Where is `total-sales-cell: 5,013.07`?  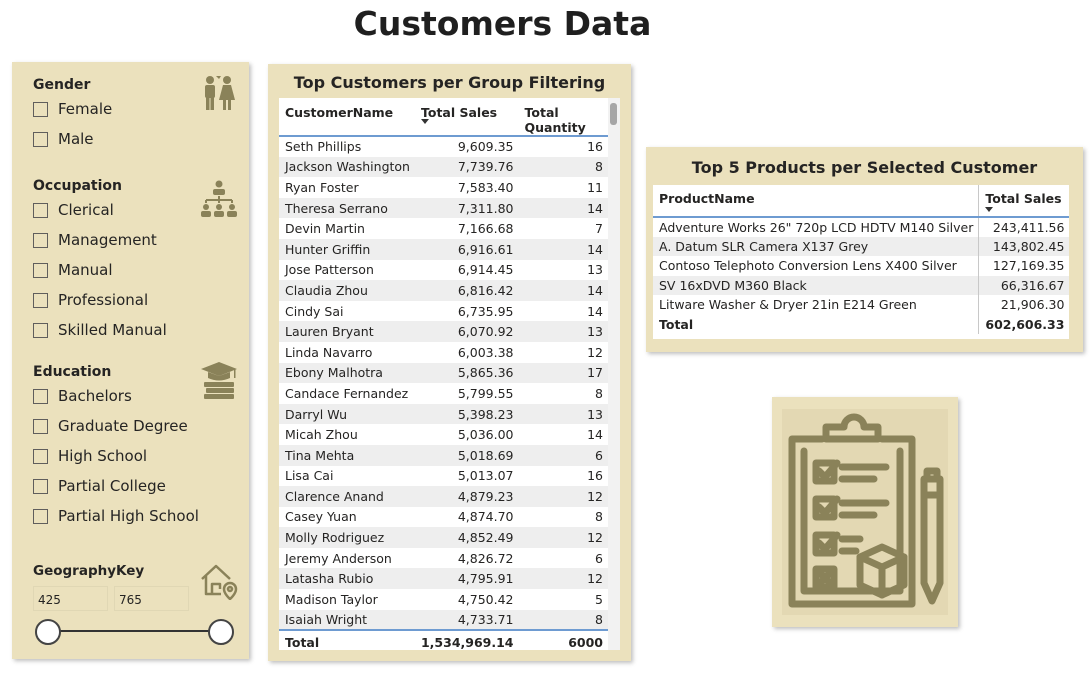 total-sales-cell: 5,013.07 is located at coordinates (485, 476).